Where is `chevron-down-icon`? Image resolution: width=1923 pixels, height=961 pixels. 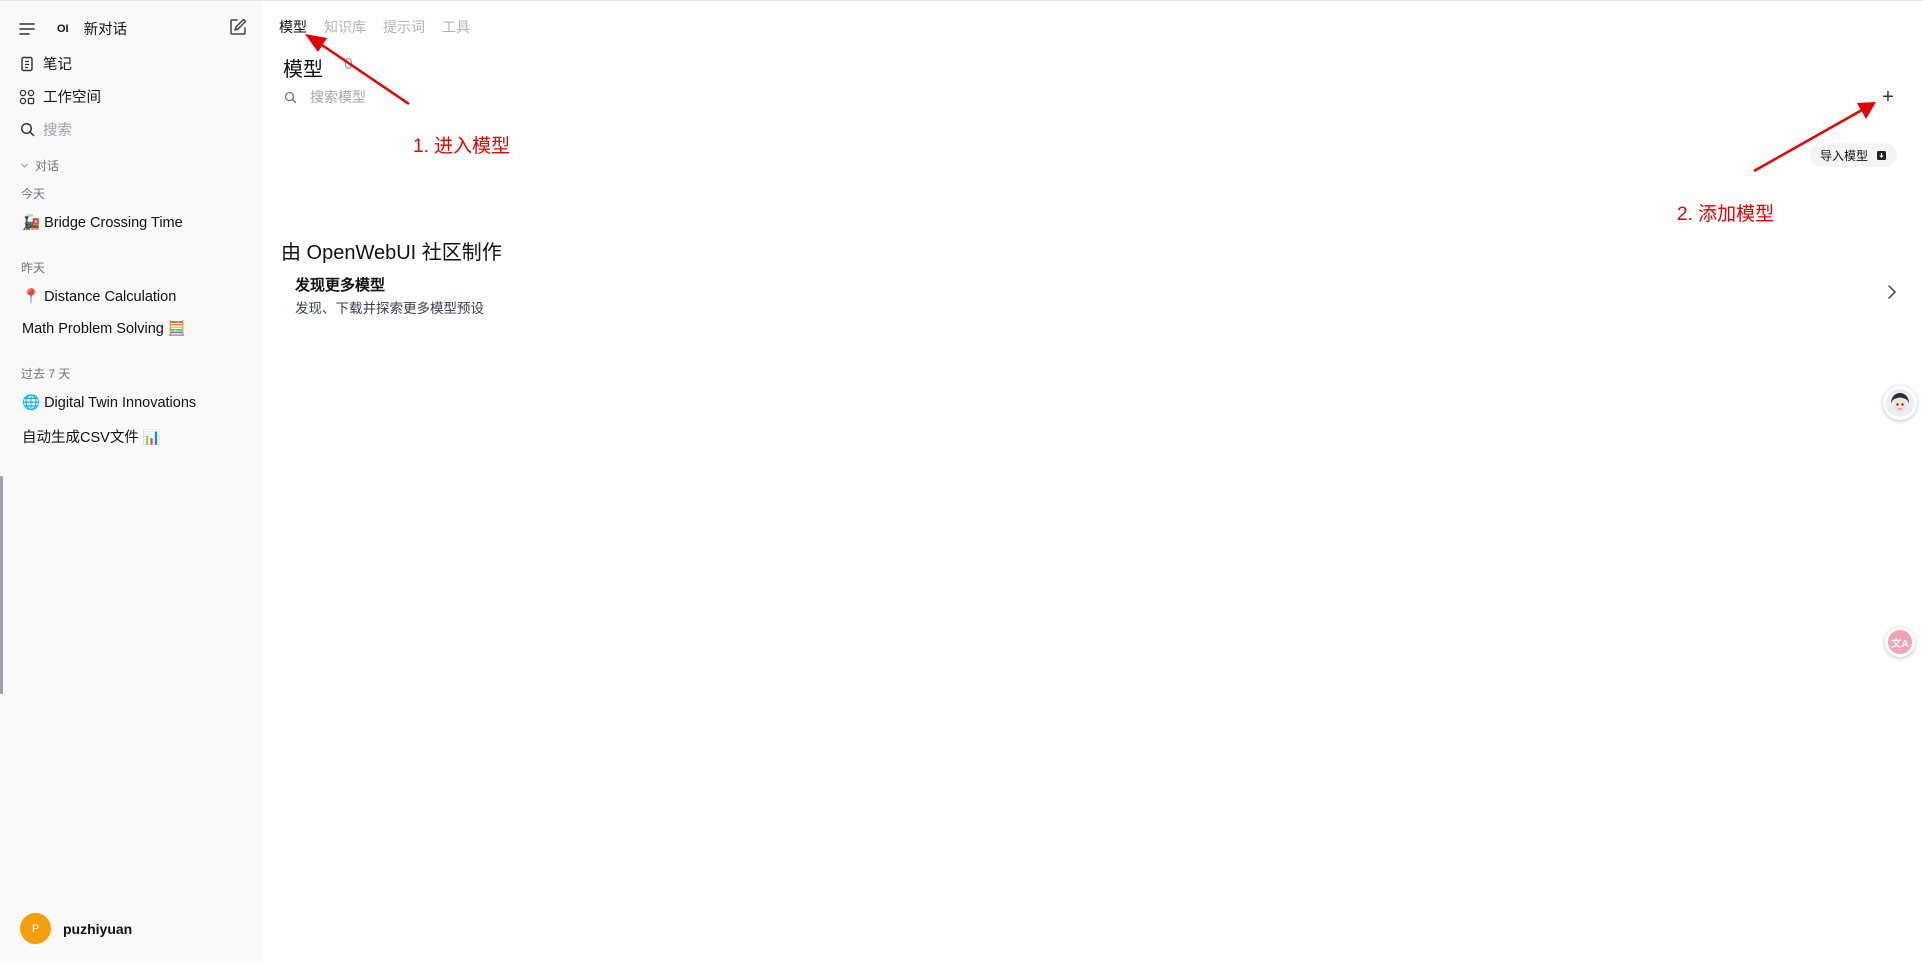 chevron-down-icon is located at coordinates (24, 165).